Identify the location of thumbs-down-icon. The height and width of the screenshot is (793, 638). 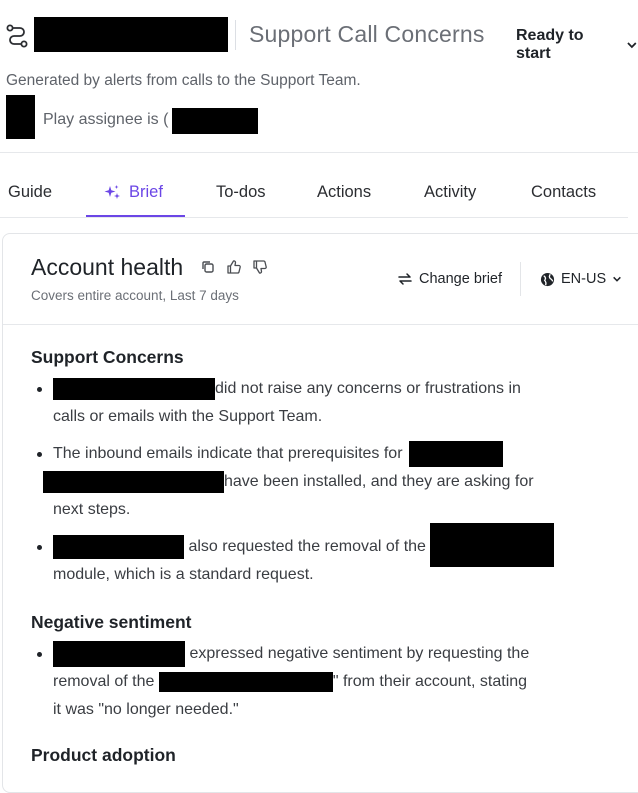
(260, 267).